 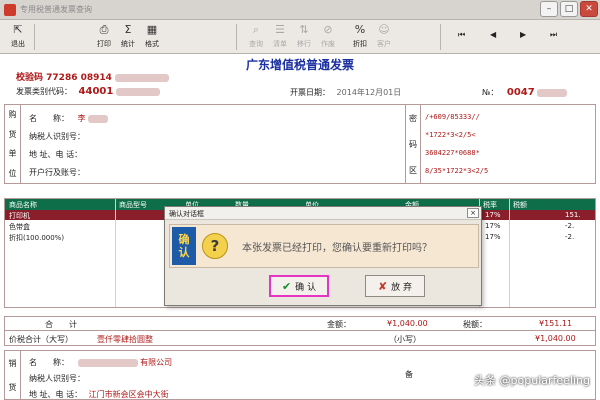 What do you see at coordinates (300, 324) in the screenshot?
I see `totals-row: 合 计 金额： ¥1,040.00 税额： ¥151.11` at bounding box center [300, 324].